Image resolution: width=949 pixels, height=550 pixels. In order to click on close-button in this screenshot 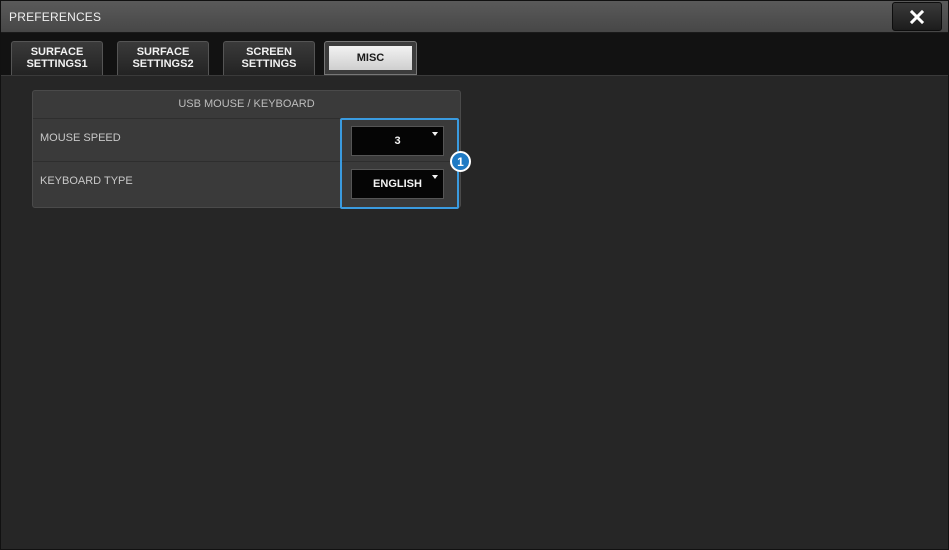, I will do `click(917, 16)`.